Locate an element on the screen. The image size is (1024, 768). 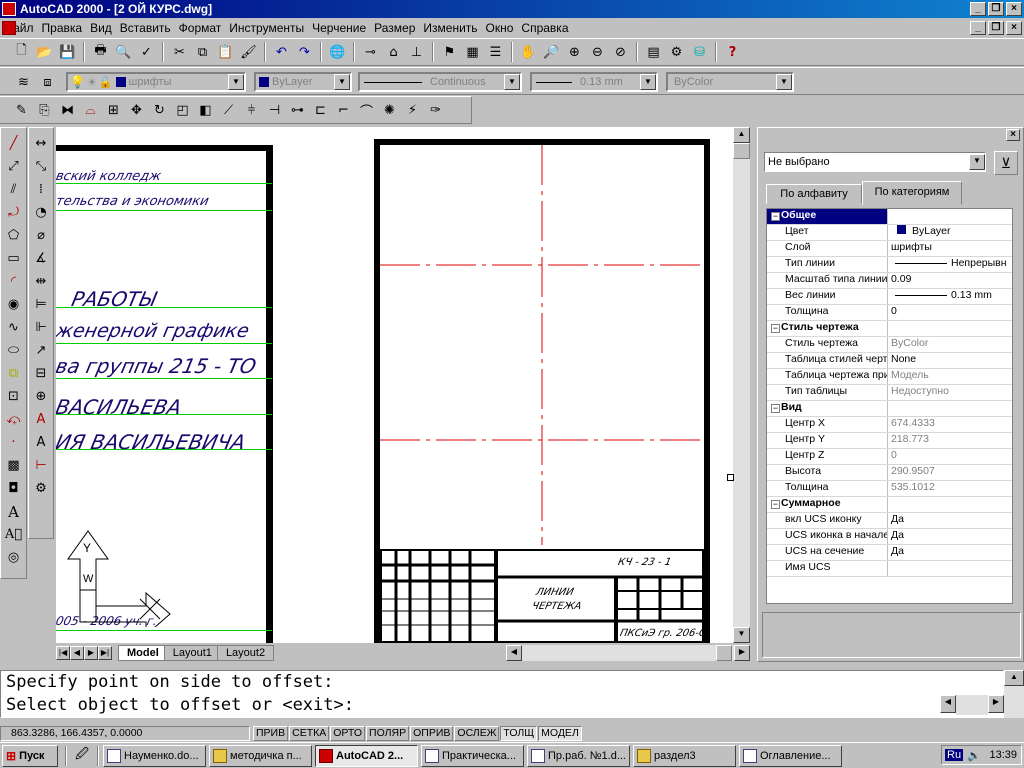
pan-icon: ✋ is located at coordinates (528, 52).